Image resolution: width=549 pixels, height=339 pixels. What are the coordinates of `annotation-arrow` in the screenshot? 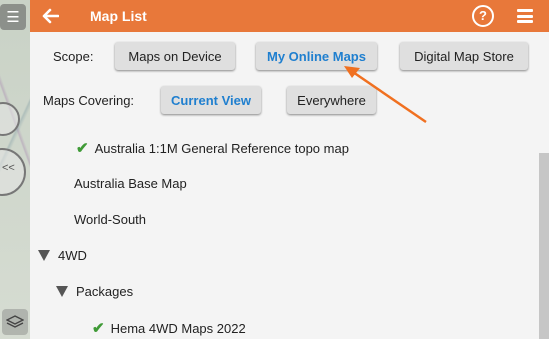 It's located at (385, 95).